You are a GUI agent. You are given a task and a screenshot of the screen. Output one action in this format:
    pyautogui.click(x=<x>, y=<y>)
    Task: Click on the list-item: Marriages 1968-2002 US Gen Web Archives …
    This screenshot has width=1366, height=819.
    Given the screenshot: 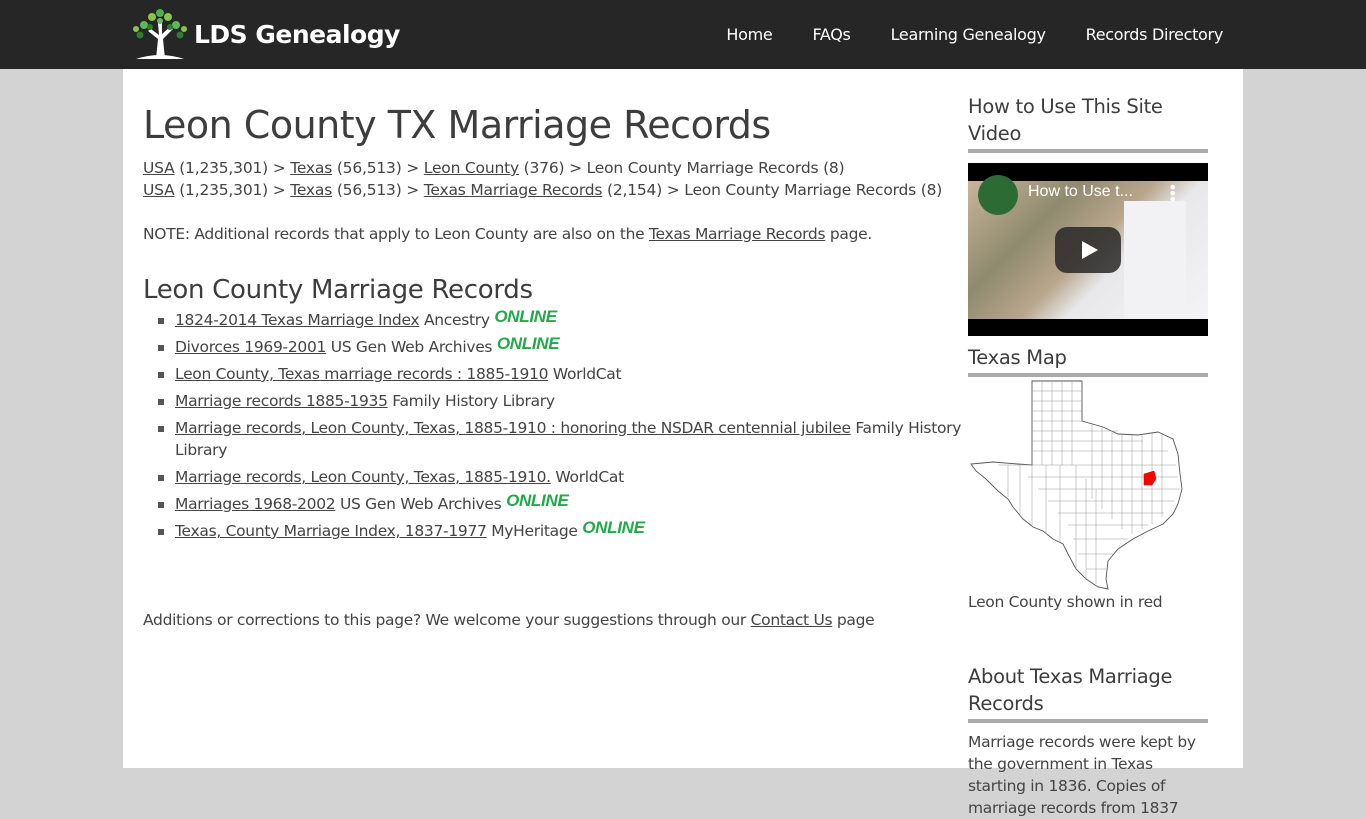 What is the action you would take?
    pyautogui.click(x=559, y=503)
    